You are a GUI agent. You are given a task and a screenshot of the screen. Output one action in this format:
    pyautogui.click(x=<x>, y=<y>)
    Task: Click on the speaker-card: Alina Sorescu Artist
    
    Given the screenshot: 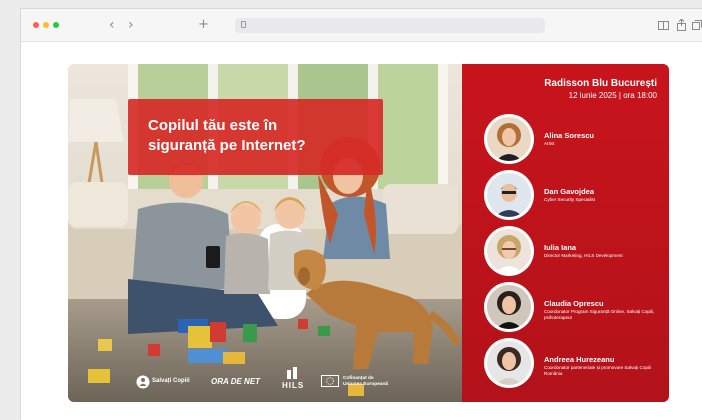 What is the action you would take?
    pyautogui.click(x=576, y=140)
    